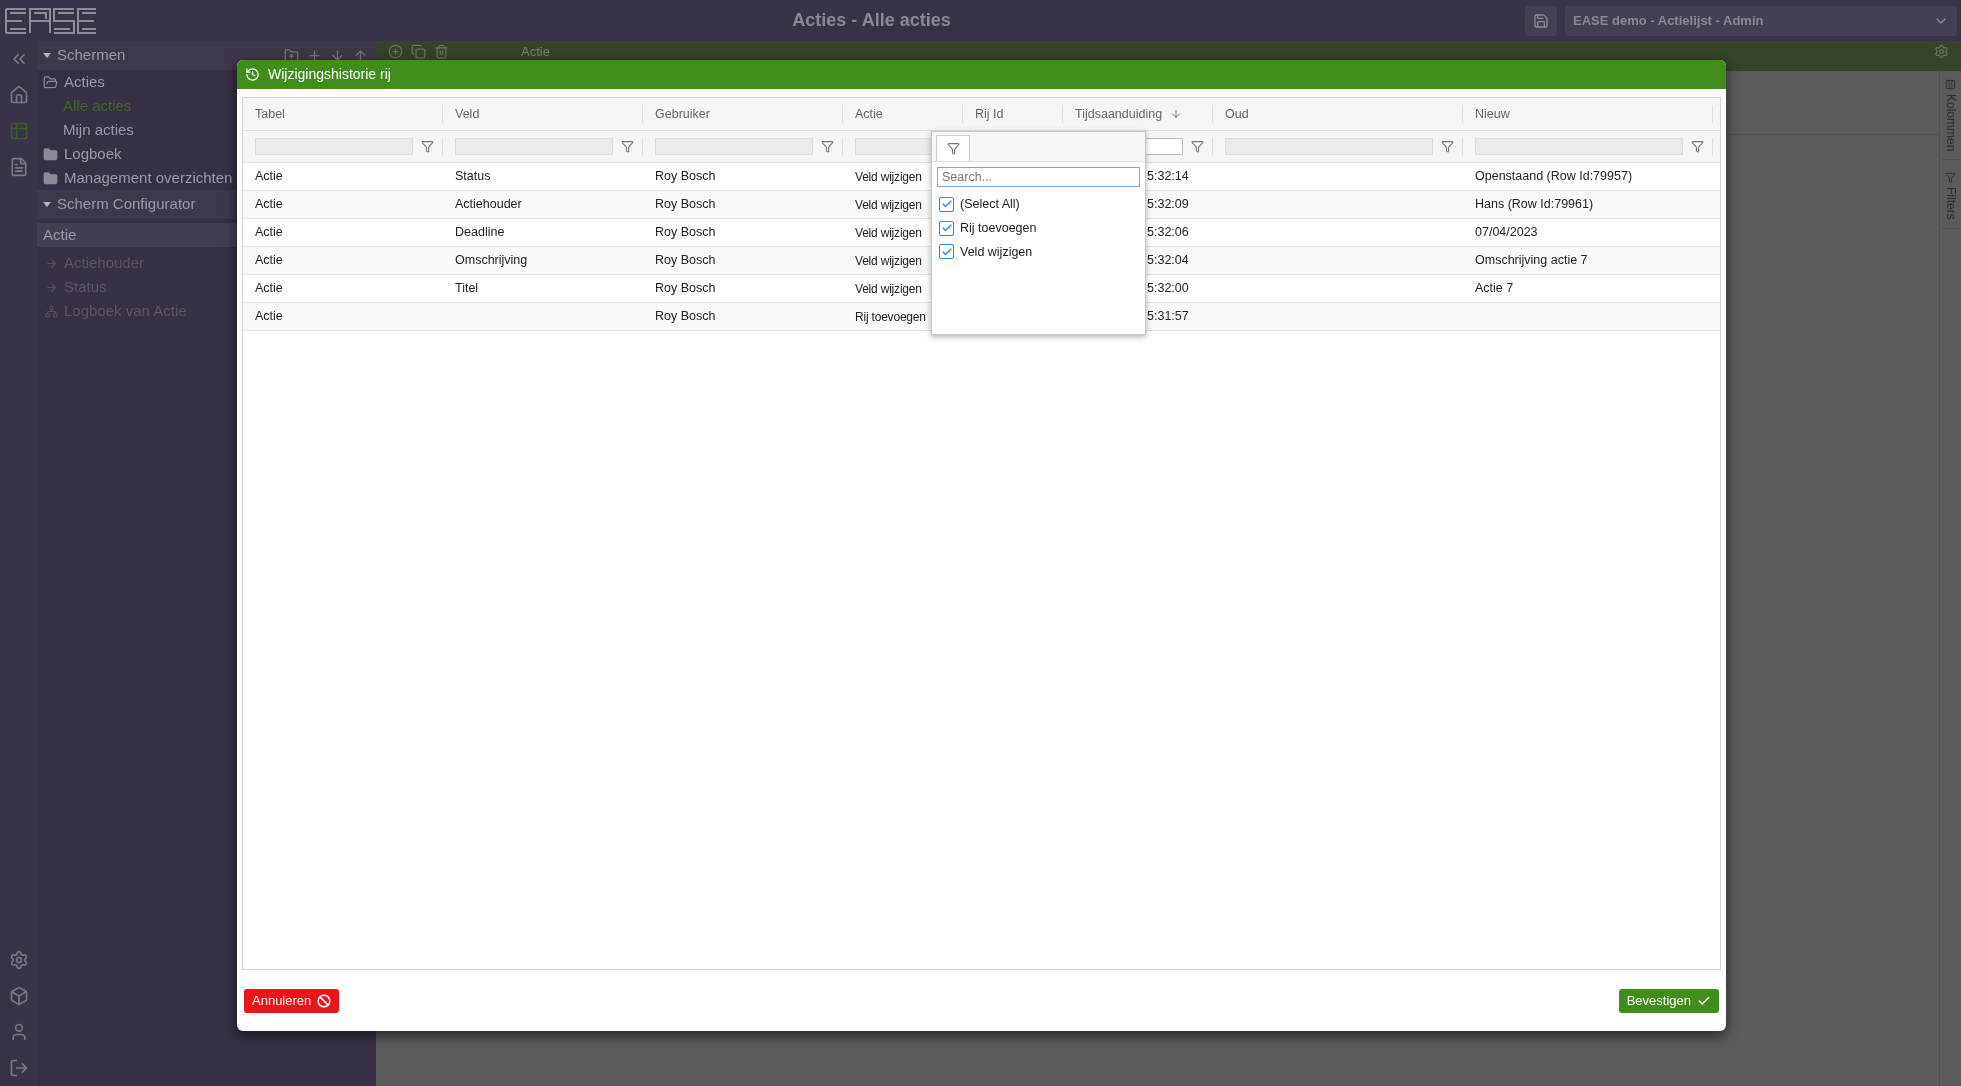 This screenshot has width=1961, height=1086. I want to click on app-selector: EASE demo - Actielijst - Admin, so click(1761, 20).